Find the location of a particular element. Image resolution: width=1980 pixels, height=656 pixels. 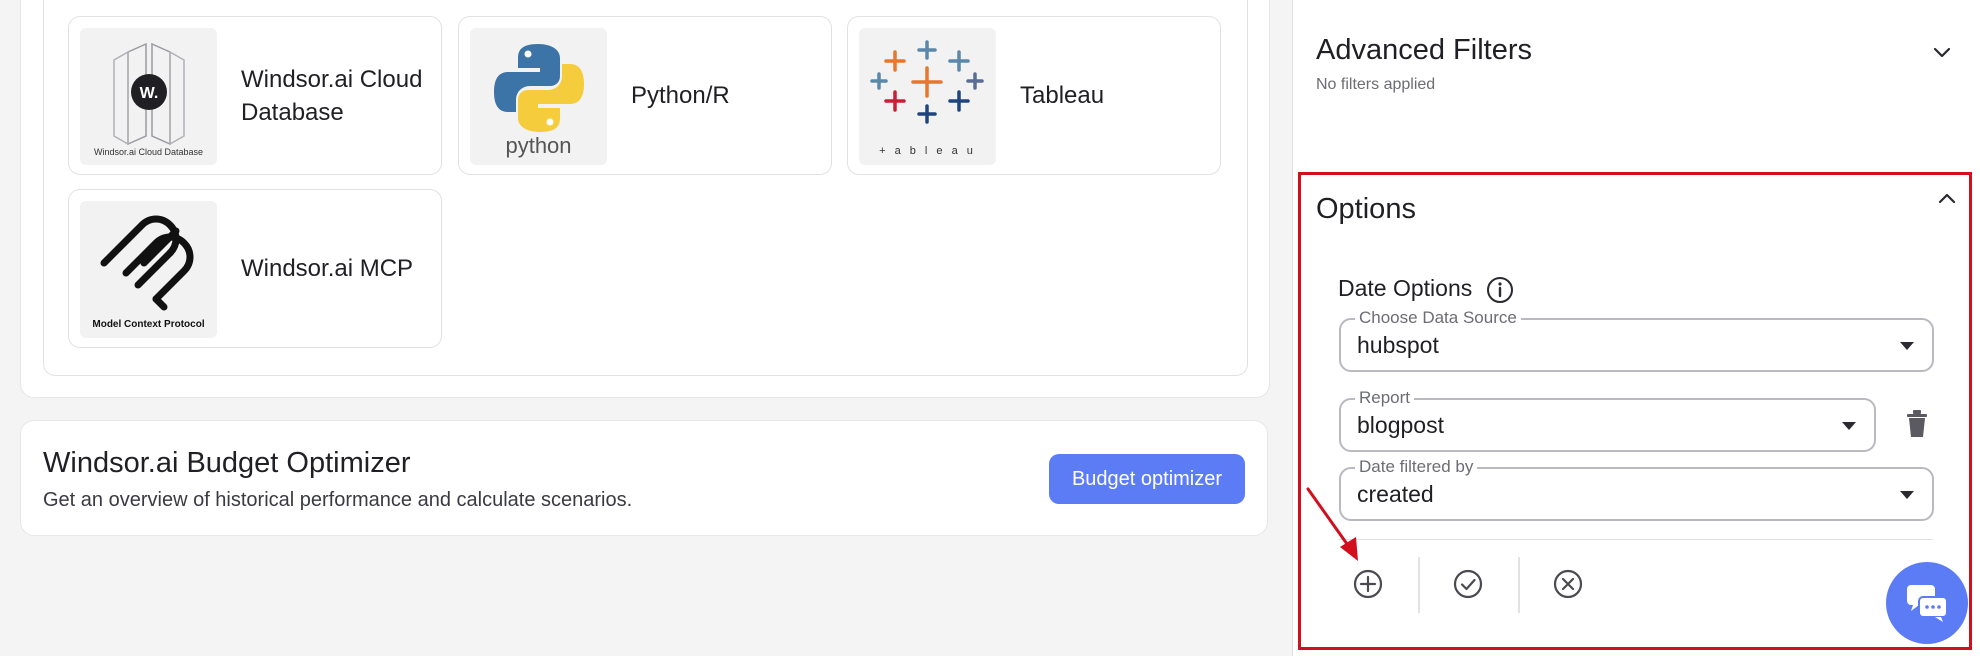

chevron-up-icon is located at coordinates (1947, 199).